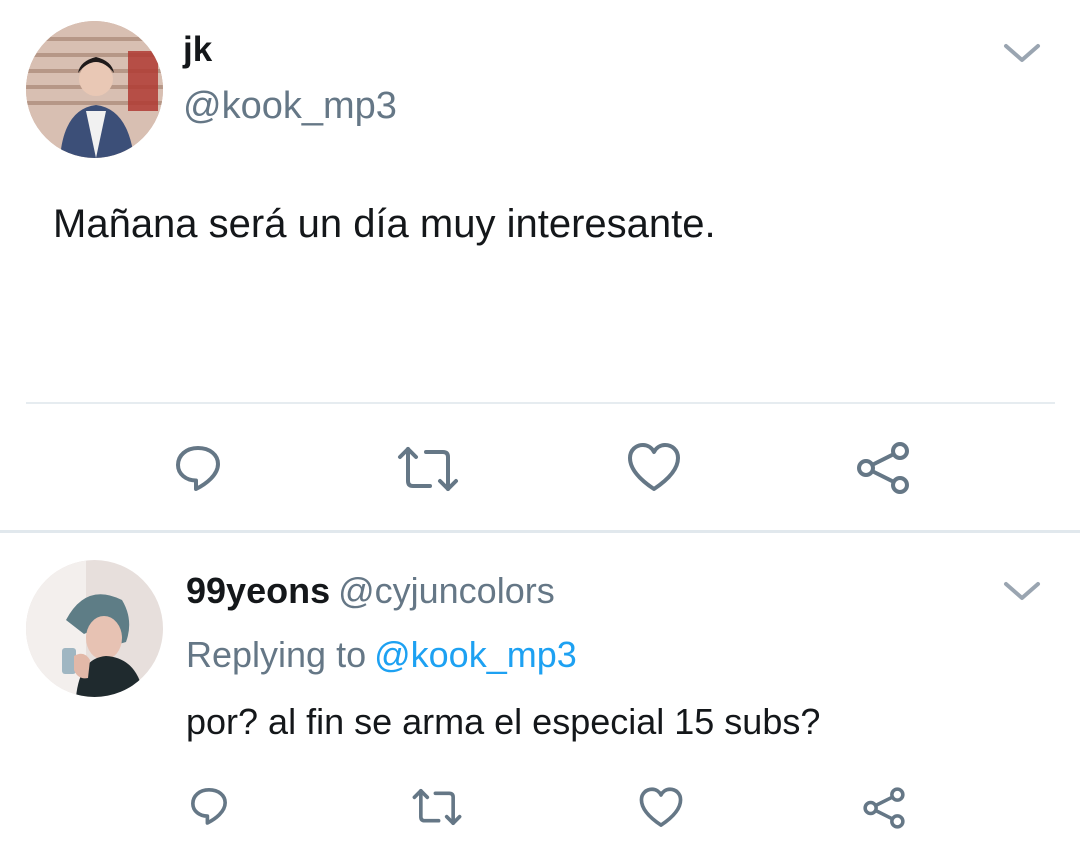  Describe the element at coordinates (384, 224) in the screenshot. I see `tweet-text: Mañana será un día muy interesante.` at that location.